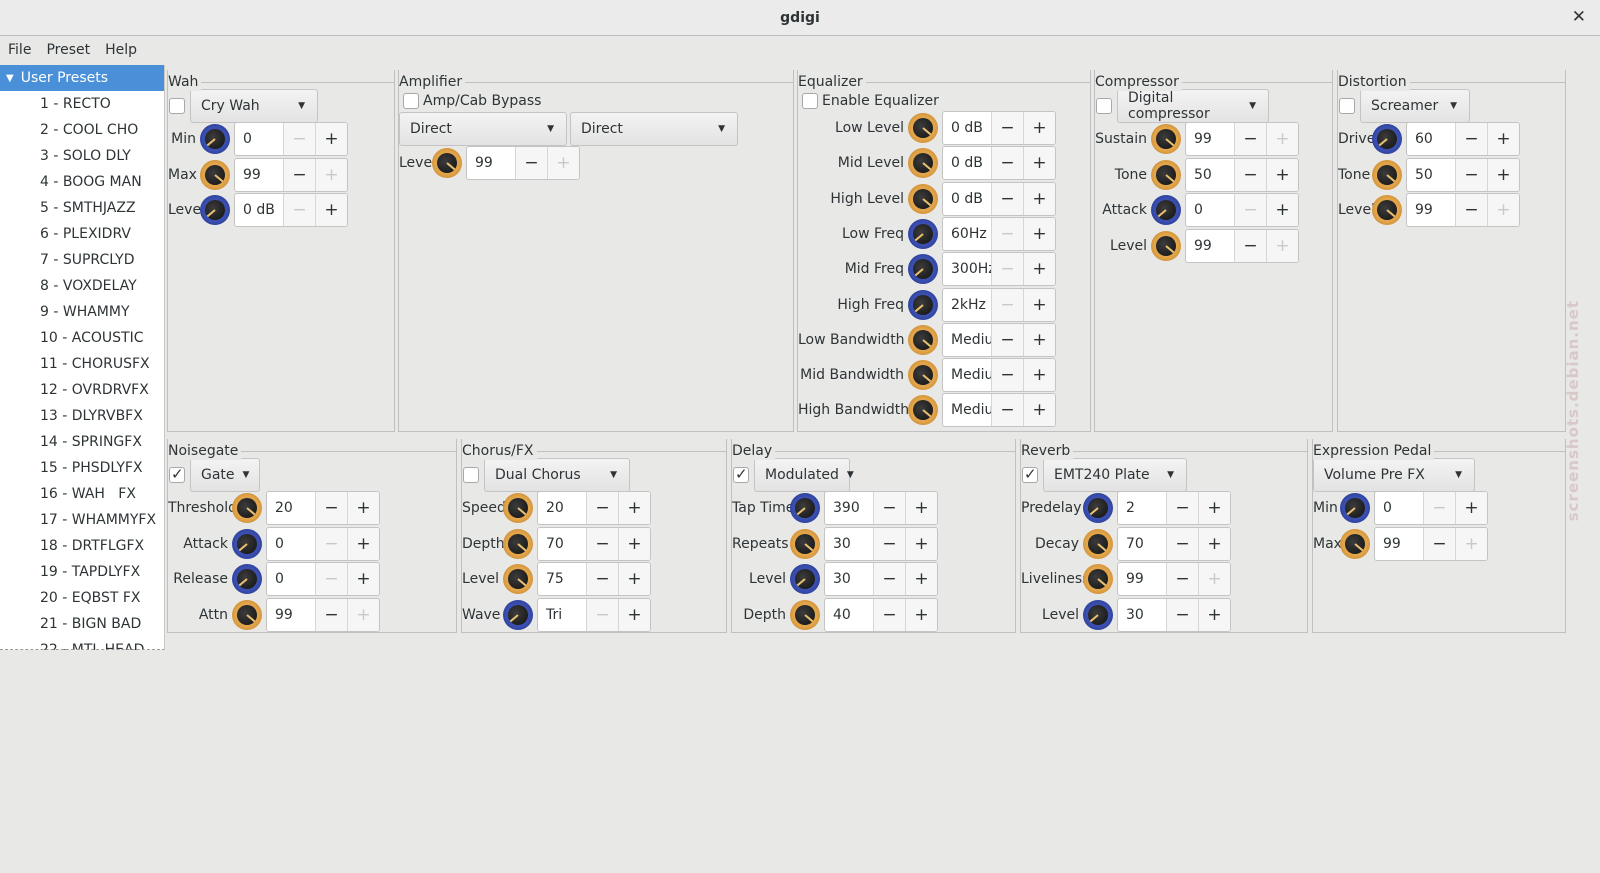 The width and height of the screenshot is (1600, 873). Describe the element at coordinates (291, 508) in the screenshot. I see `noisegate-threshold-value: 20` at that location.